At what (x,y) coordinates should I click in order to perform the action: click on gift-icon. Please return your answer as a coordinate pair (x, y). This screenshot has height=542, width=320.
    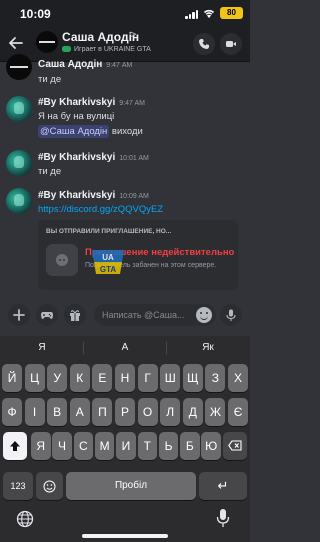
    Looking at the image, I should click on (75, 315).